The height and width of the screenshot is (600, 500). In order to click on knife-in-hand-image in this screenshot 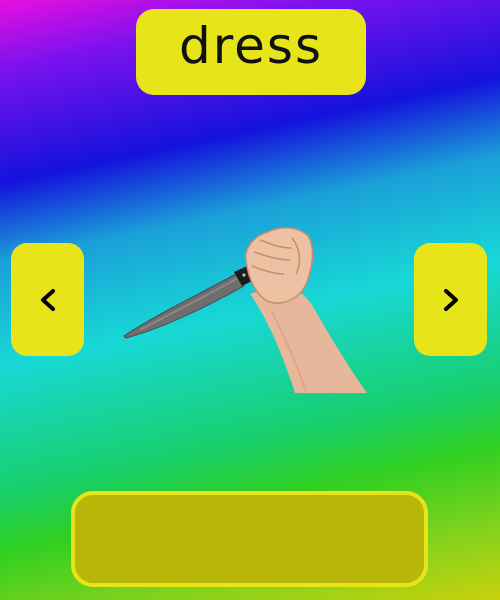, I will do `click(245, 310)`.